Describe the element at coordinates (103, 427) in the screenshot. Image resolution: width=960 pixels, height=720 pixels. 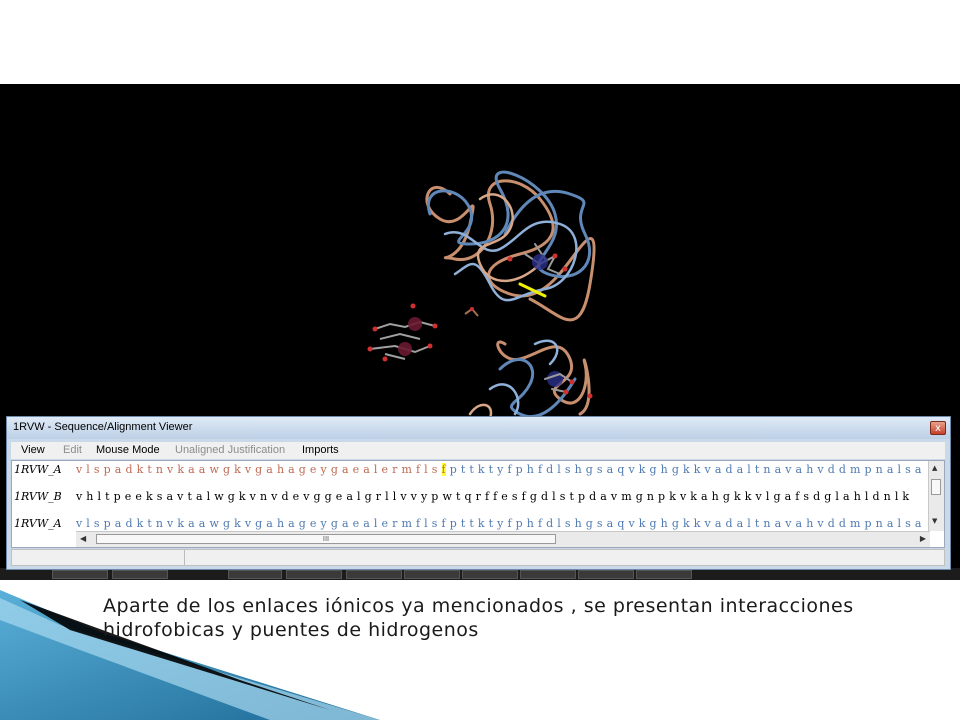
I see `window-title: 1RVW - Sequence/Alignment Viewer` at that location.